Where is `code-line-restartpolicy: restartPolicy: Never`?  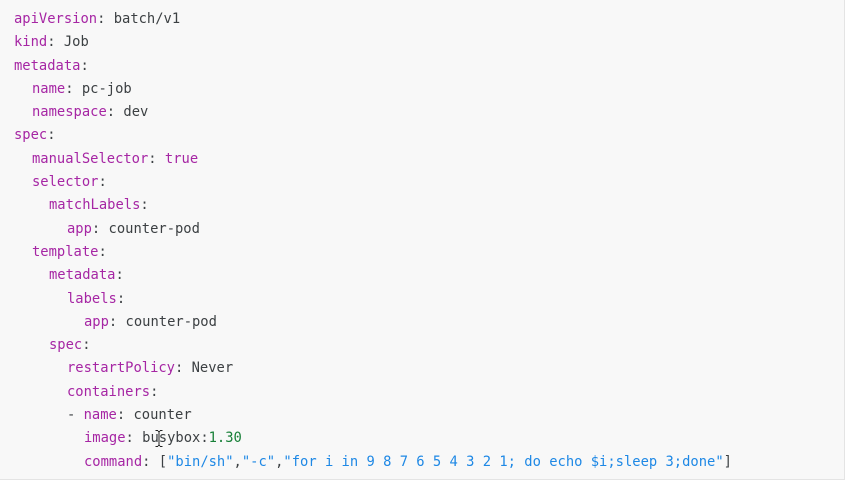 code-line-restartpolicy: restartPolicy: Never is located at coordinates (150, 368).